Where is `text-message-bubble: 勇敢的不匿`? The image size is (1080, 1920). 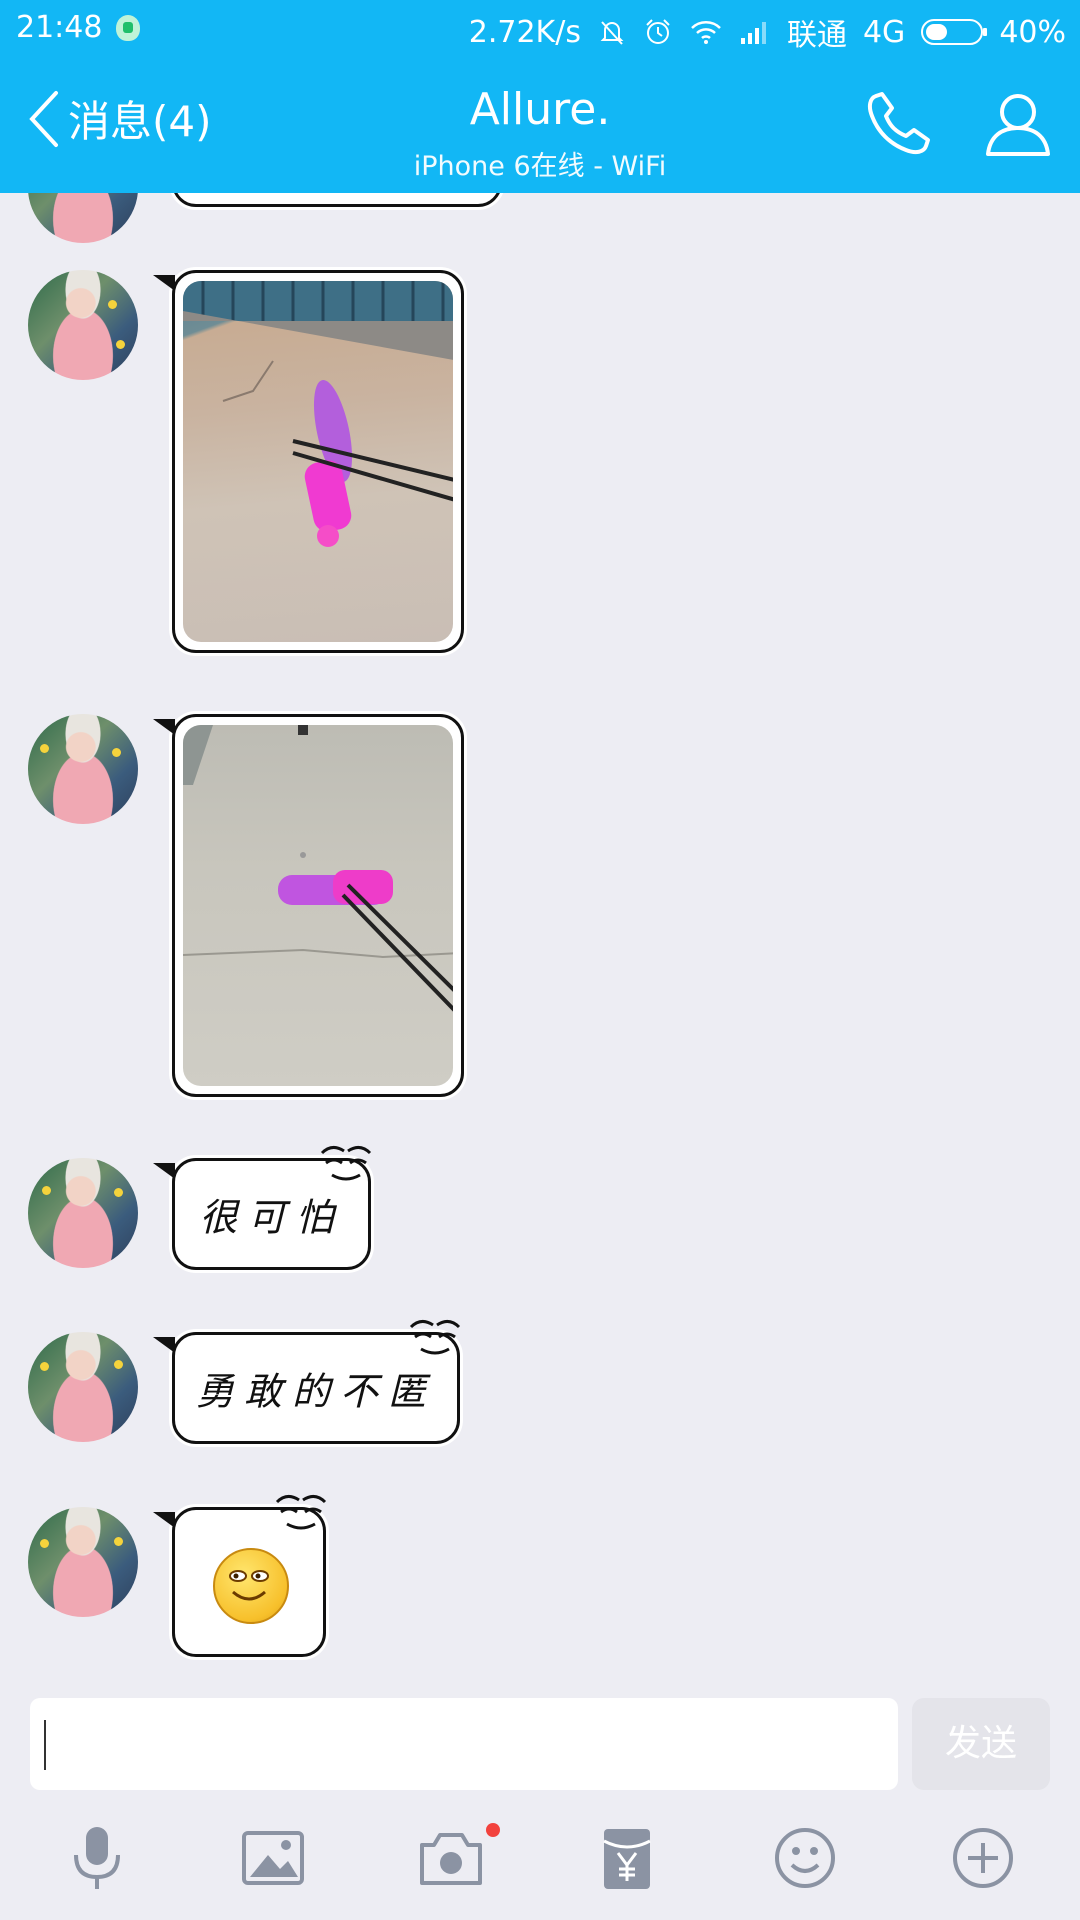
text-message-bubble: 勇敢的不匿 is located at coordinates (307, 1382).